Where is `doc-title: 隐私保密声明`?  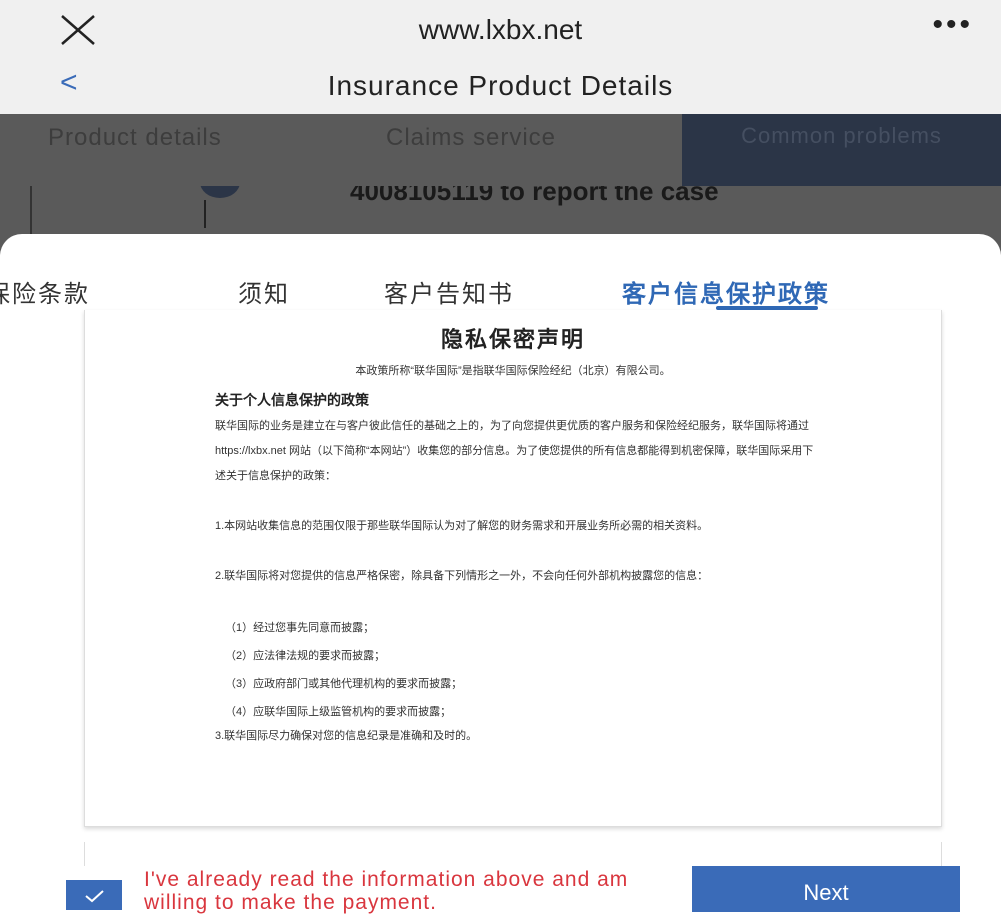
doc-title: 隐私保密声明 is located at coordinates (512, 339).